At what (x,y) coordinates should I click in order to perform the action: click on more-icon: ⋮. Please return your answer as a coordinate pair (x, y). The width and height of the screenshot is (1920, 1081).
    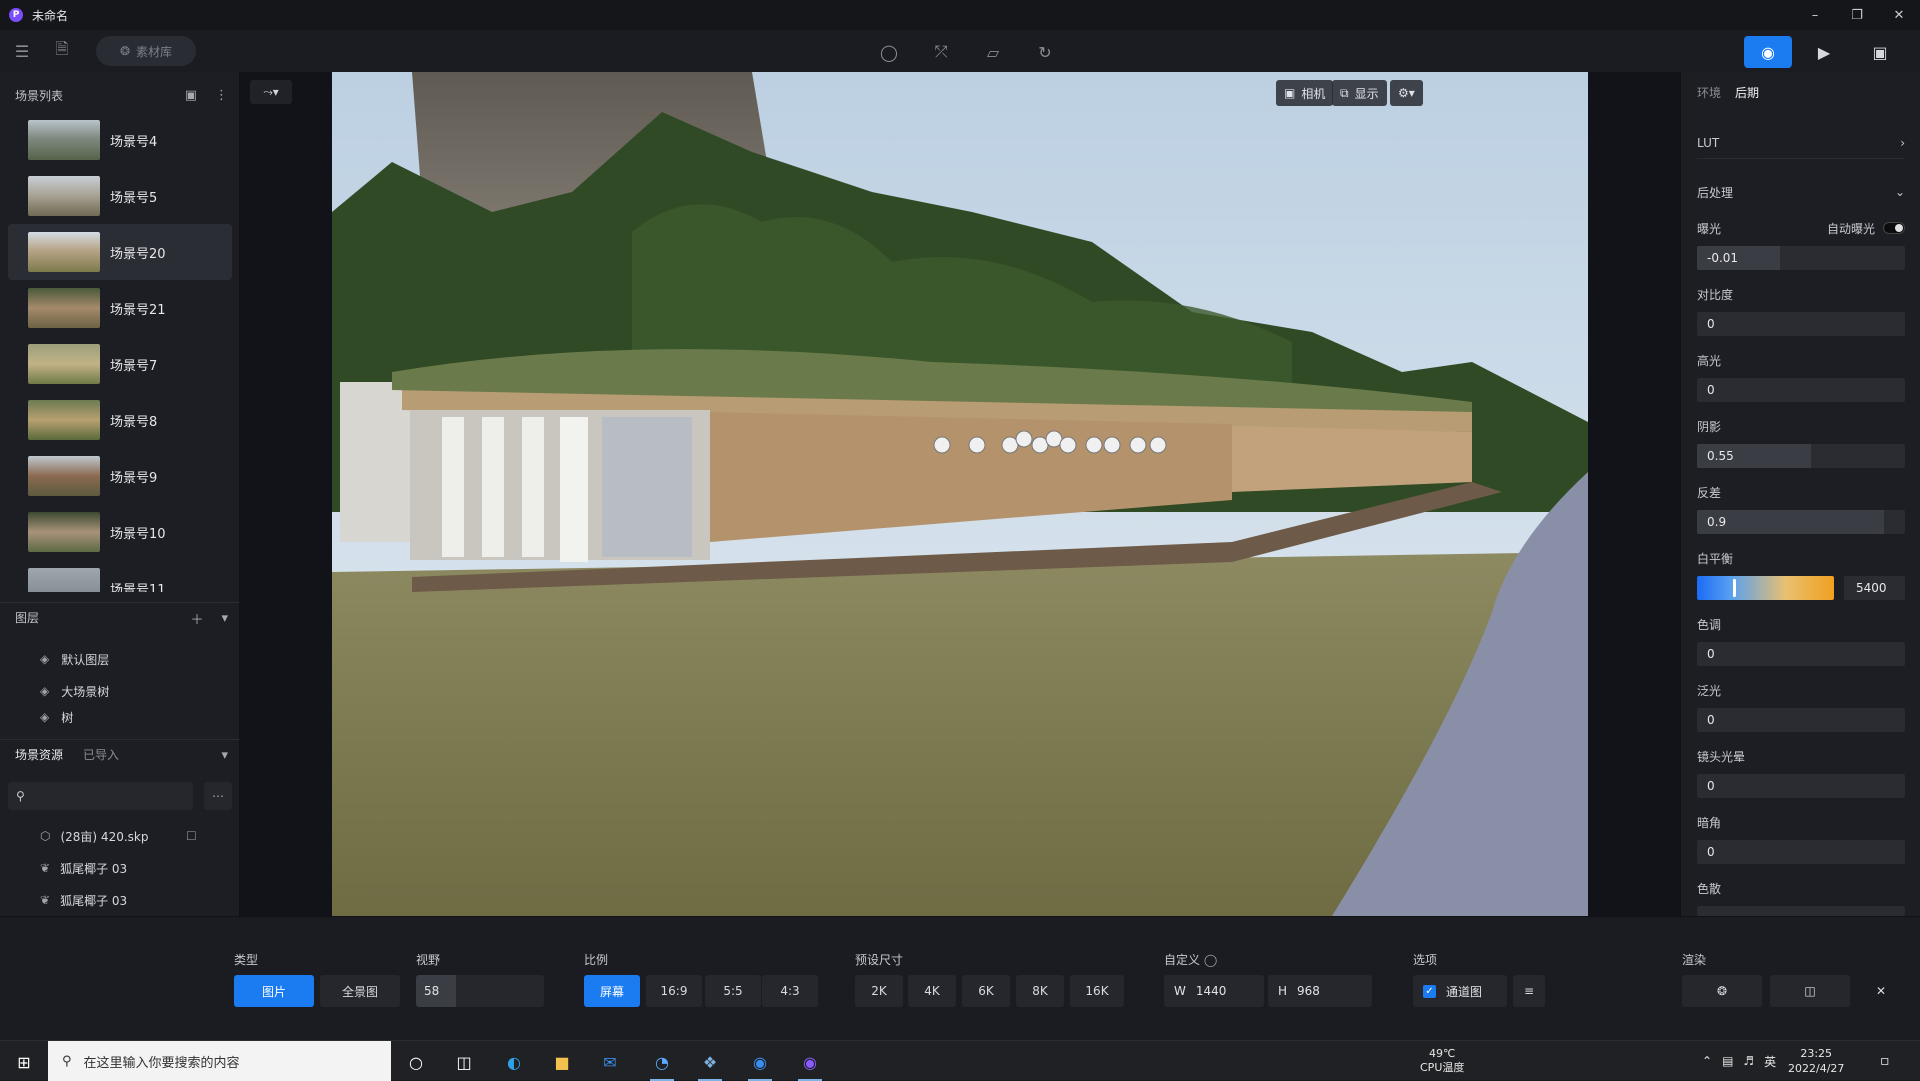
    Looking at the image, I should click on (221, 95).